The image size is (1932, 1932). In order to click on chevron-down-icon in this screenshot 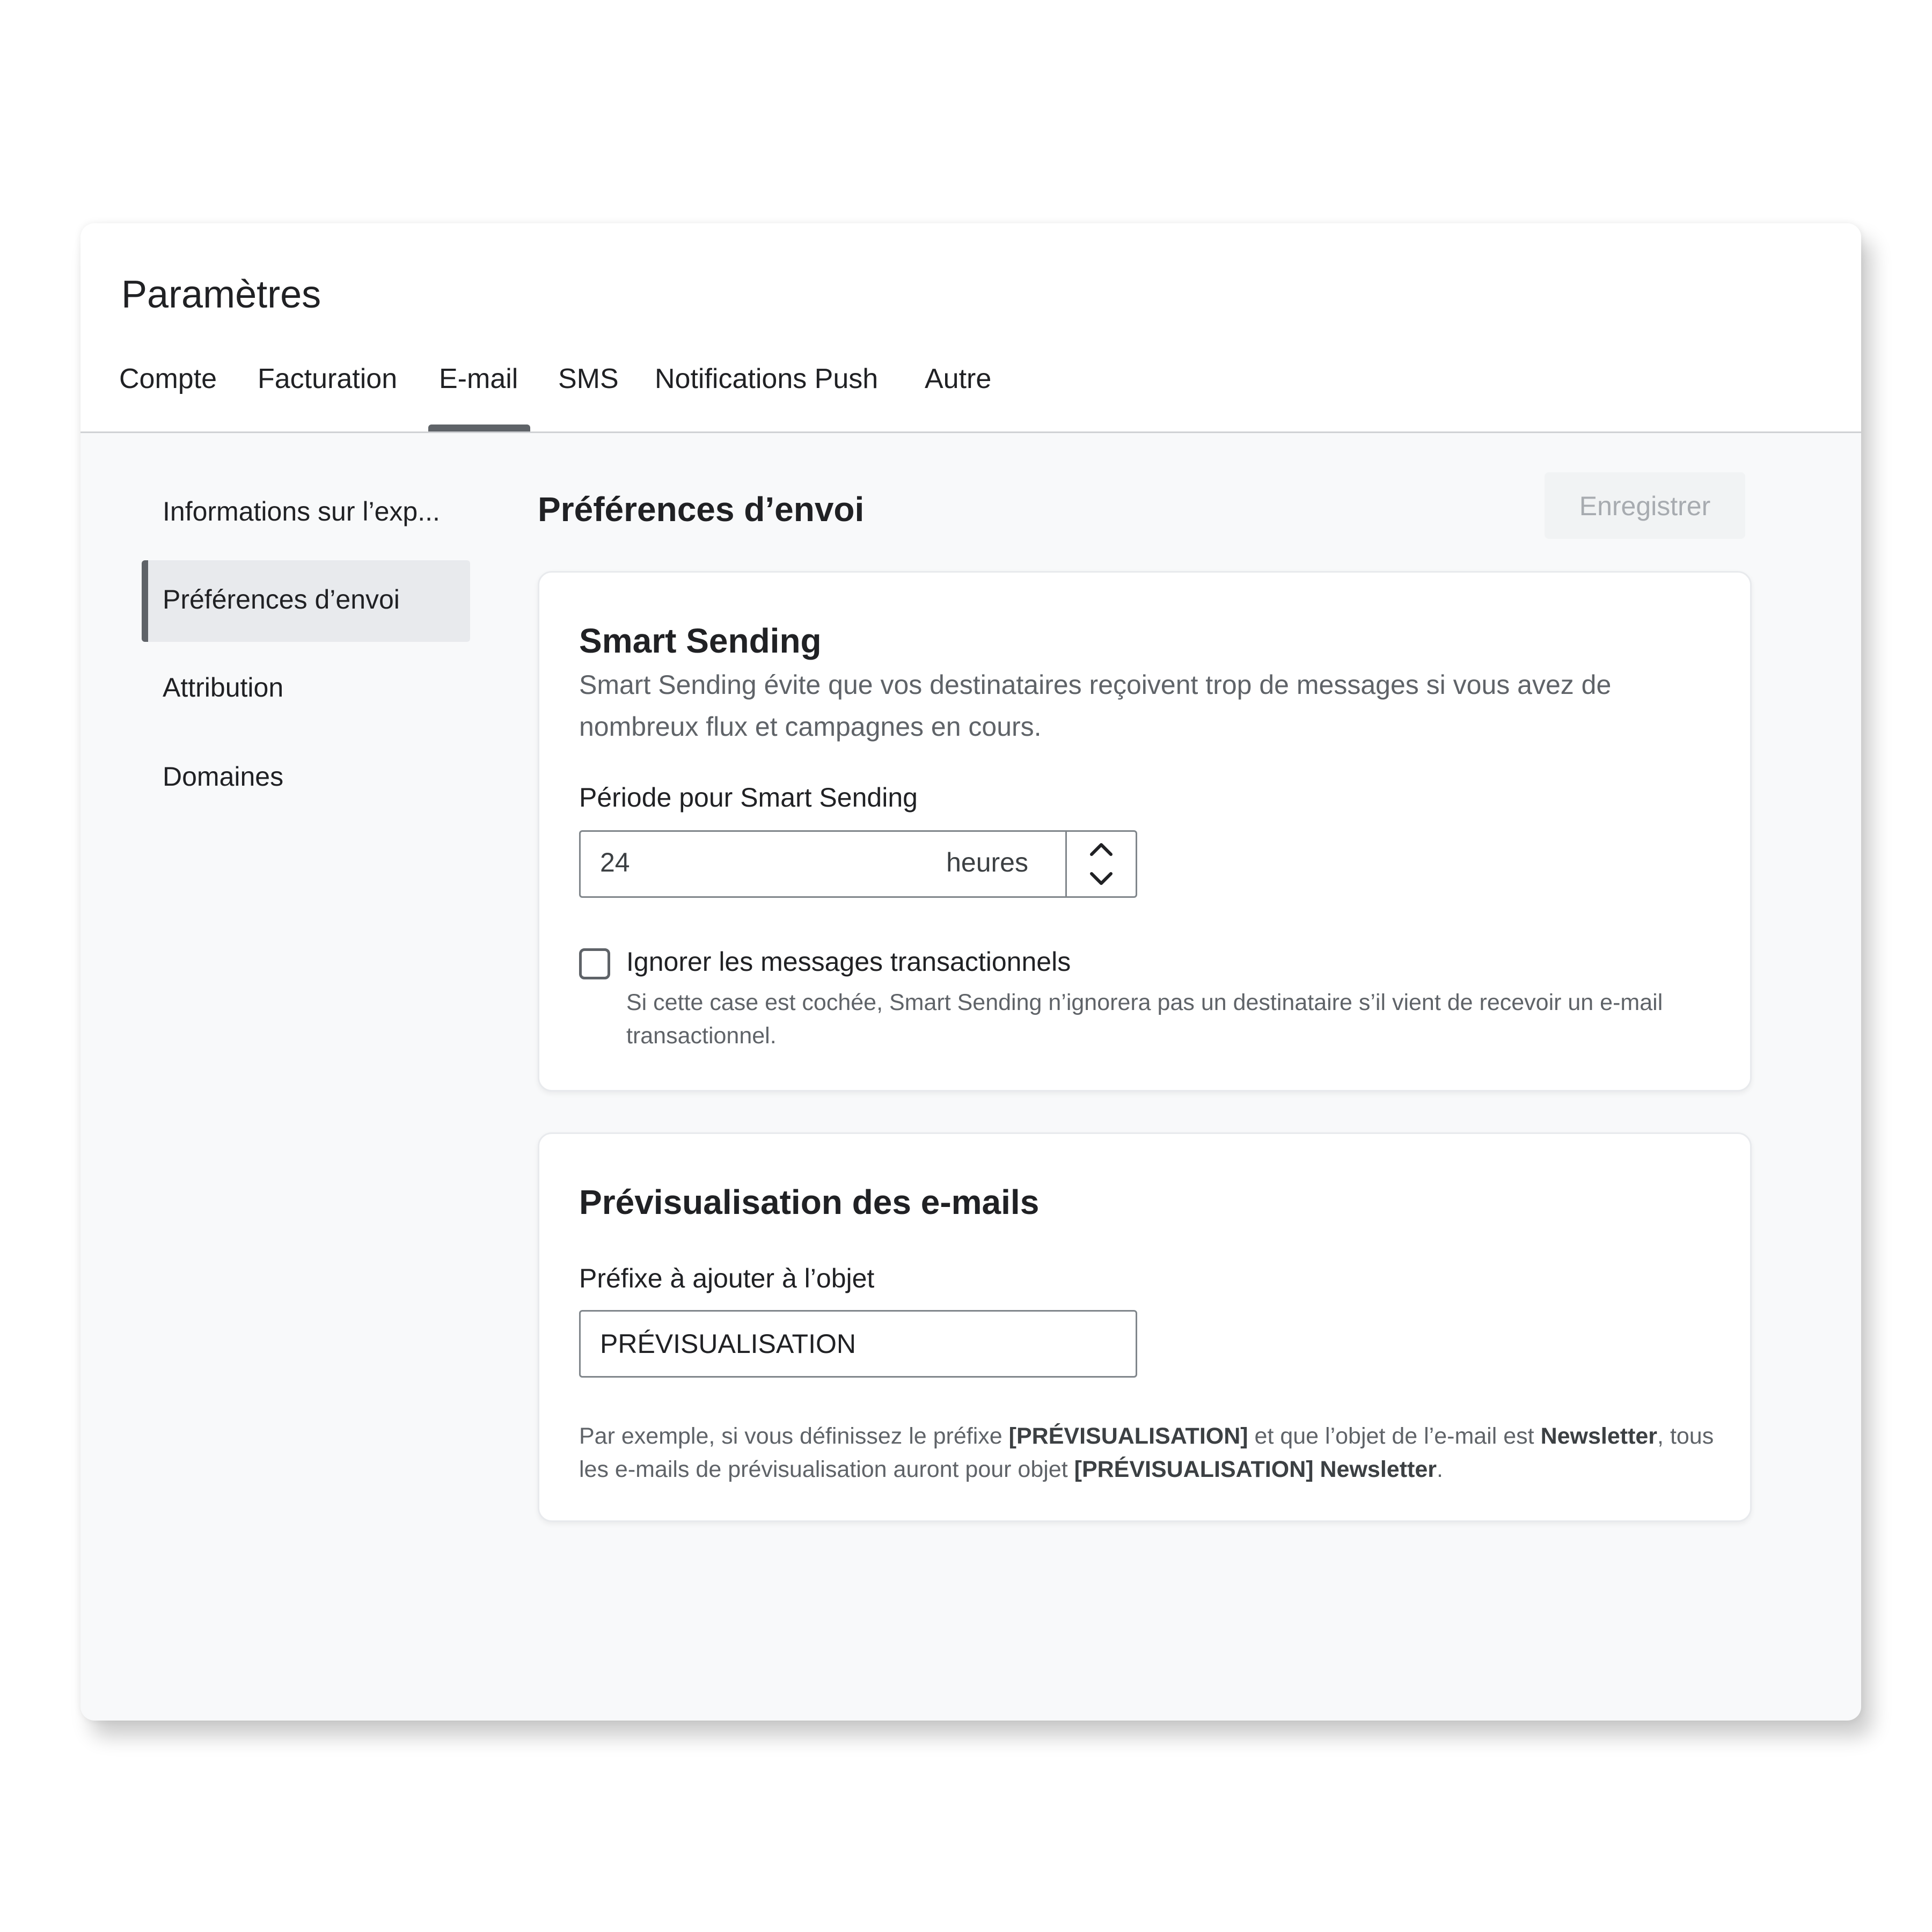, I will do `click(1101, 879)`.